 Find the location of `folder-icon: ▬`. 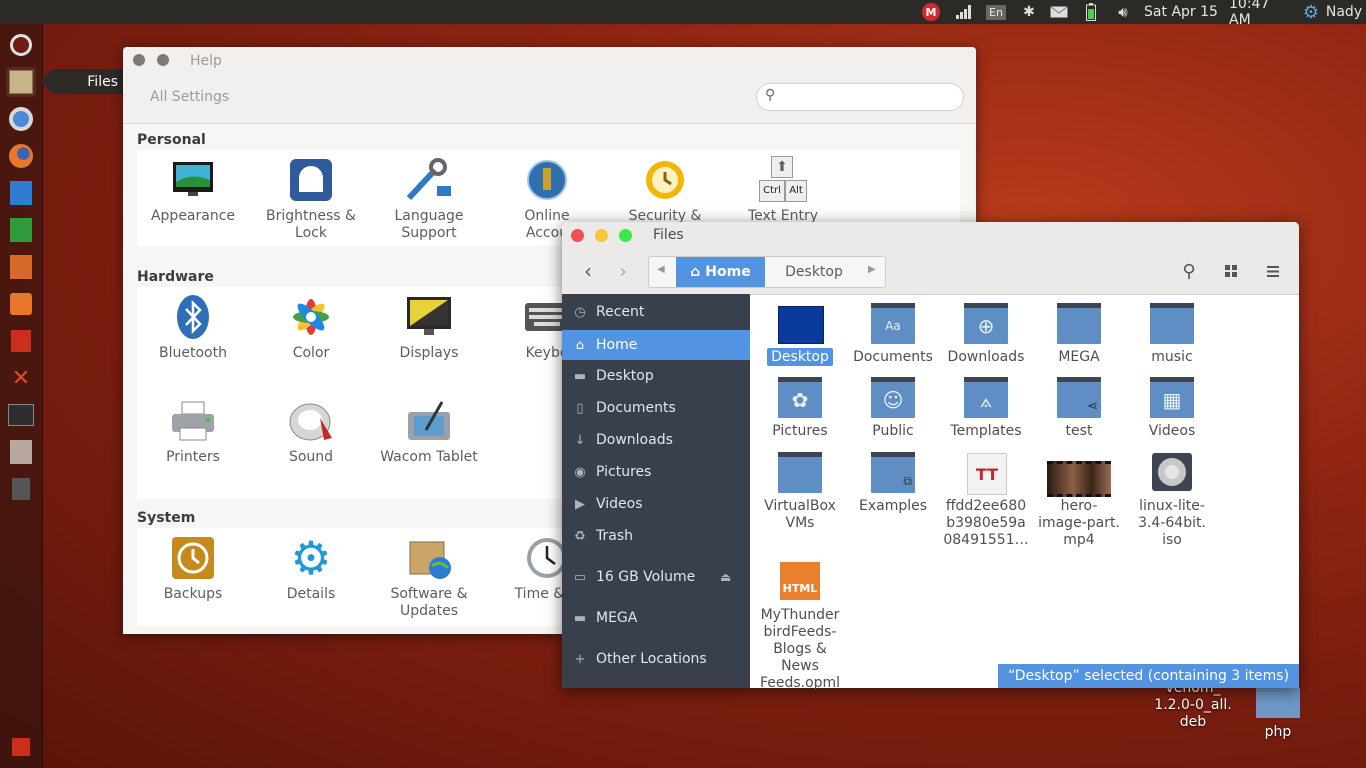

folder-icon: ▬ is located at coordinates (580, 376).